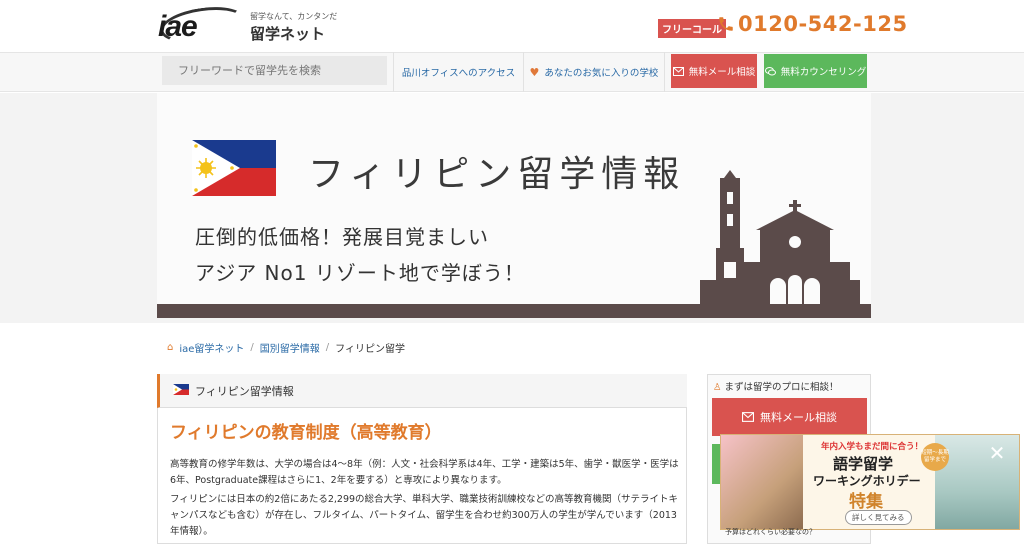 This screenshot has height=544, width=1024. Describe the element at coordinates (290, 347) in the screenshot. I see `breadcrumb-level2: 国別留学情報` at that location.